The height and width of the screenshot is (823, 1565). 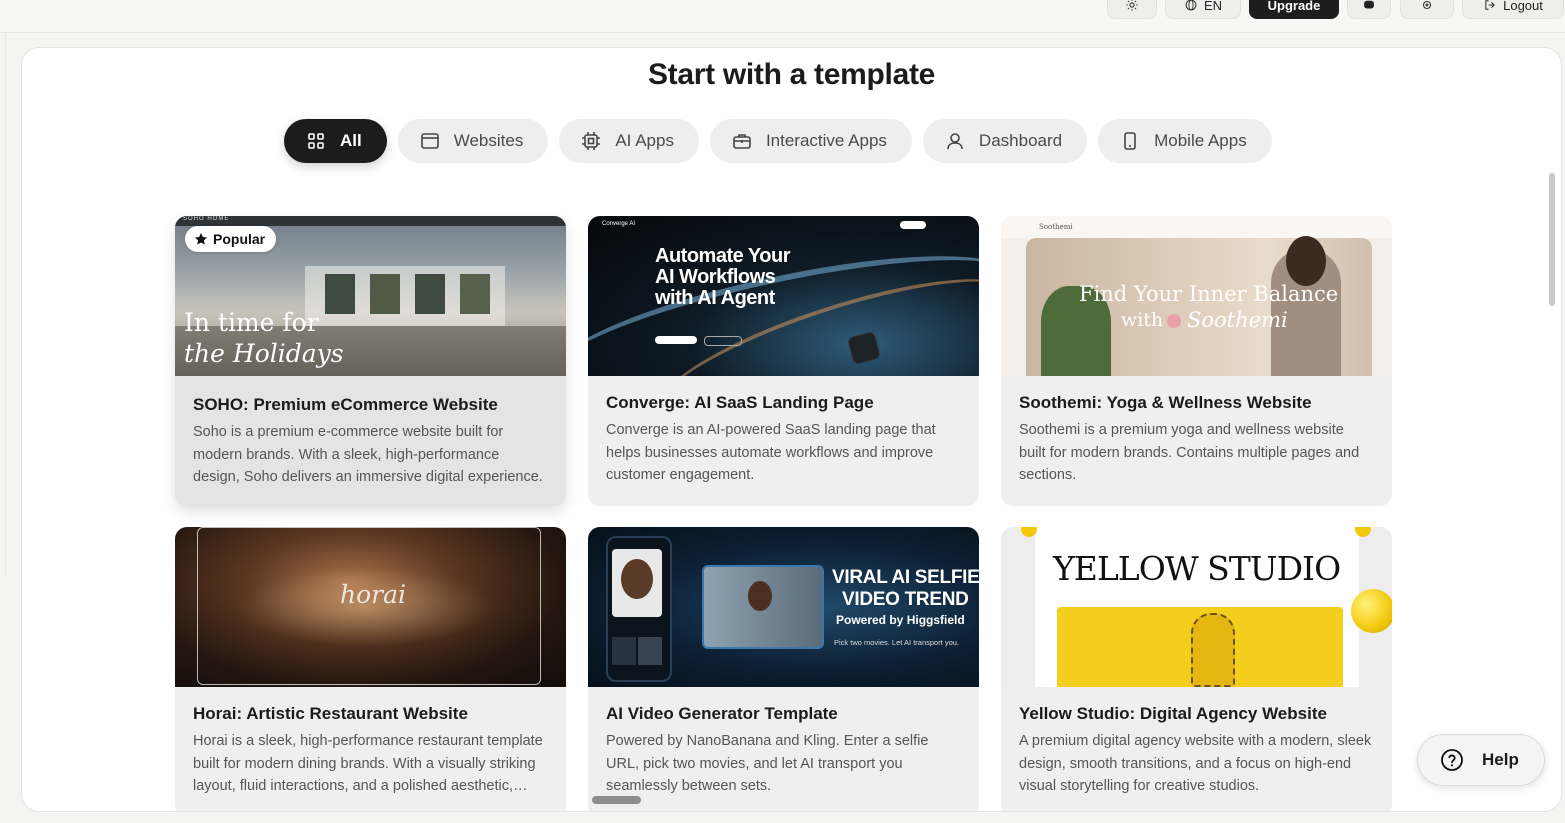 I want to click on theme-toggle-button, so click(x=1132, y=9).